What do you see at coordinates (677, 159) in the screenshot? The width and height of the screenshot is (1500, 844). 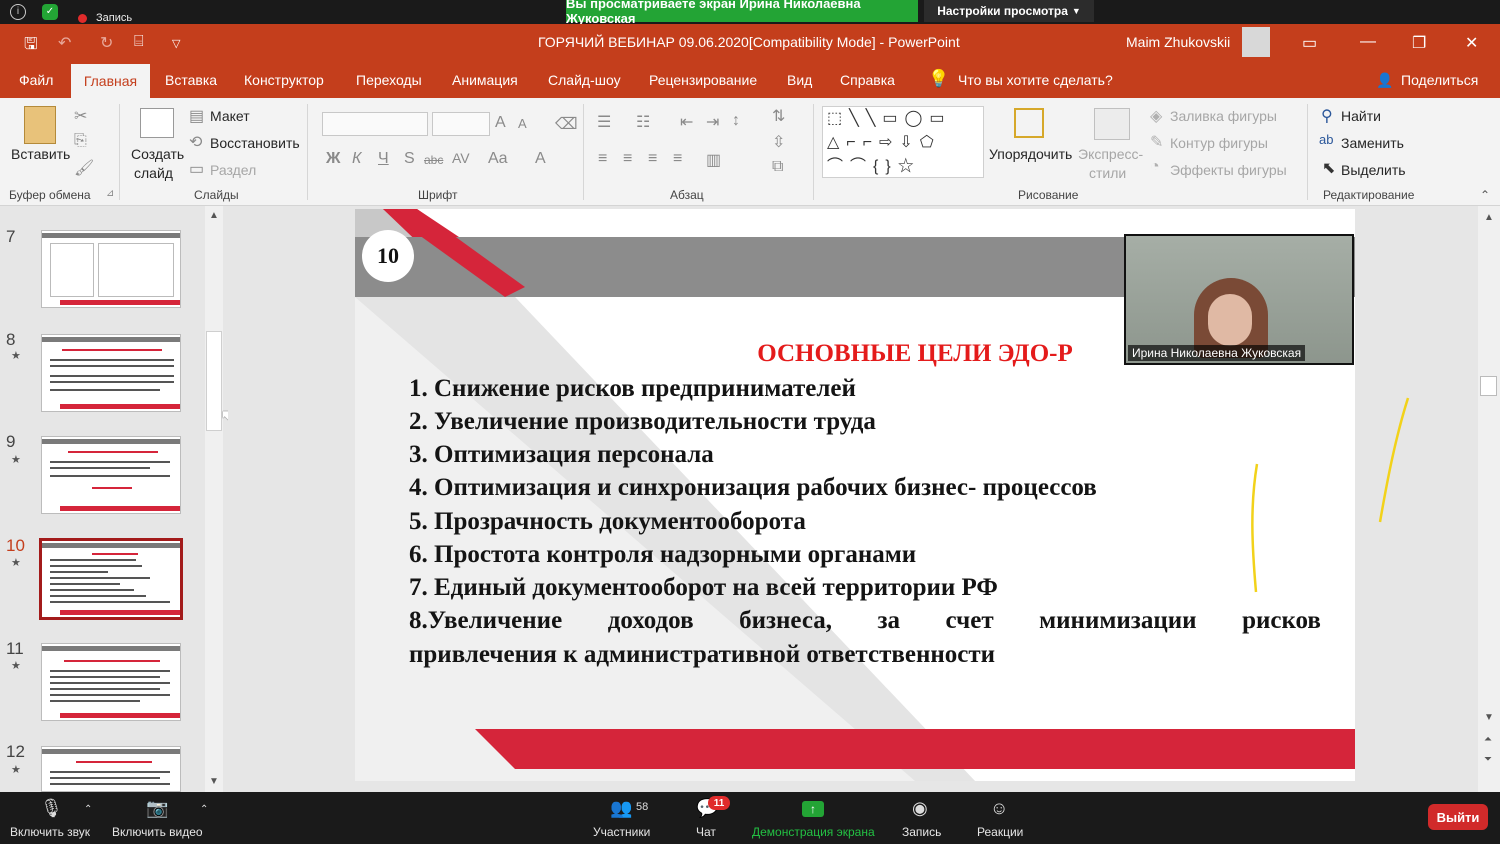 I see `justify-icon: ≡` at bounding box center [677, 159].